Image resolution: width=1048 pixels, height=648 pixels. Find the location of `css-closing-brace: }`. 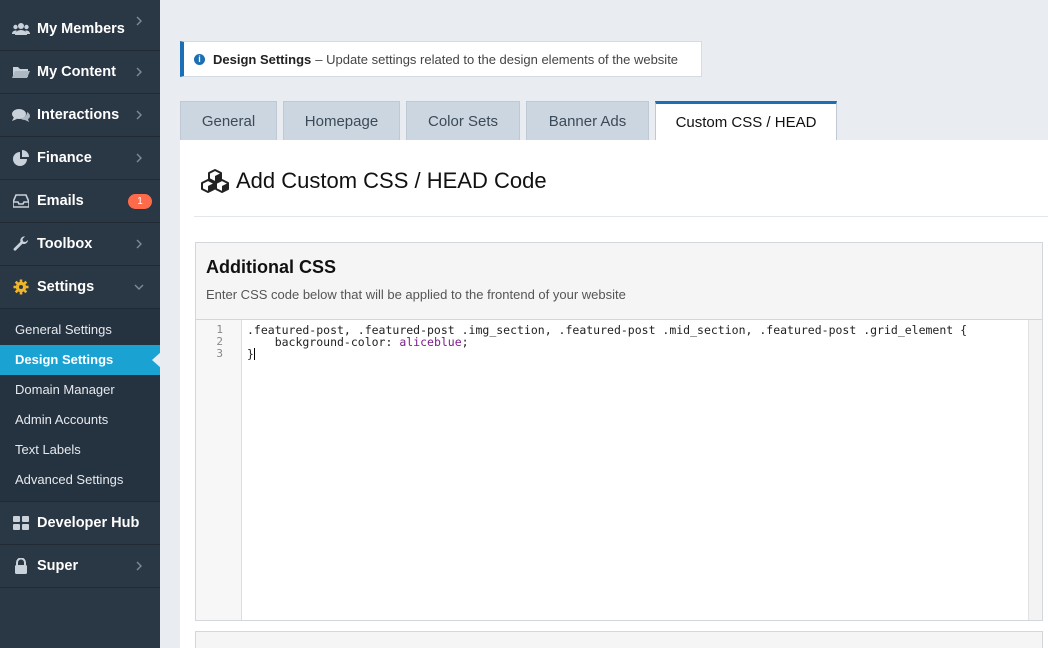

css-closing-brace: } is located at coordinates (250, 354).